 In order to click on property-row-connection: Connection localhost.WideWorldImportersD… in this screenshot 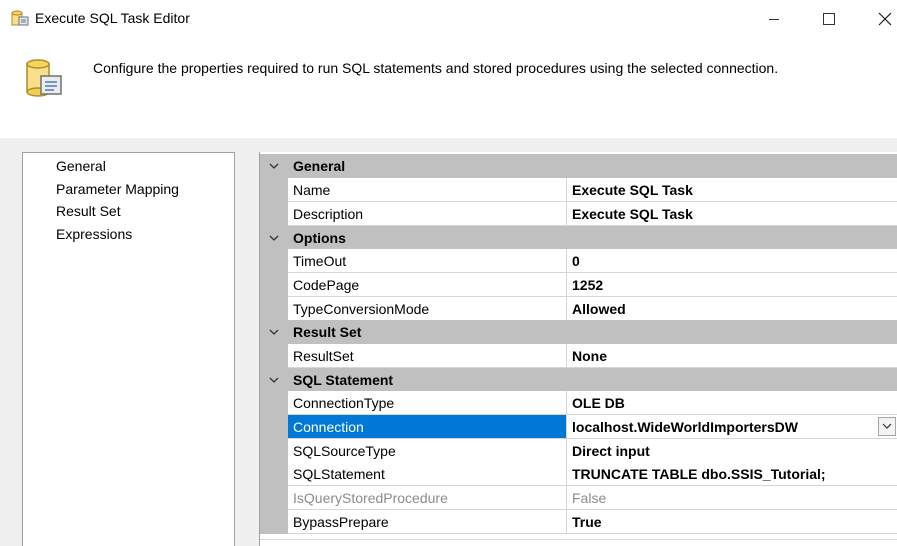, I will do `click(578, 427)`.